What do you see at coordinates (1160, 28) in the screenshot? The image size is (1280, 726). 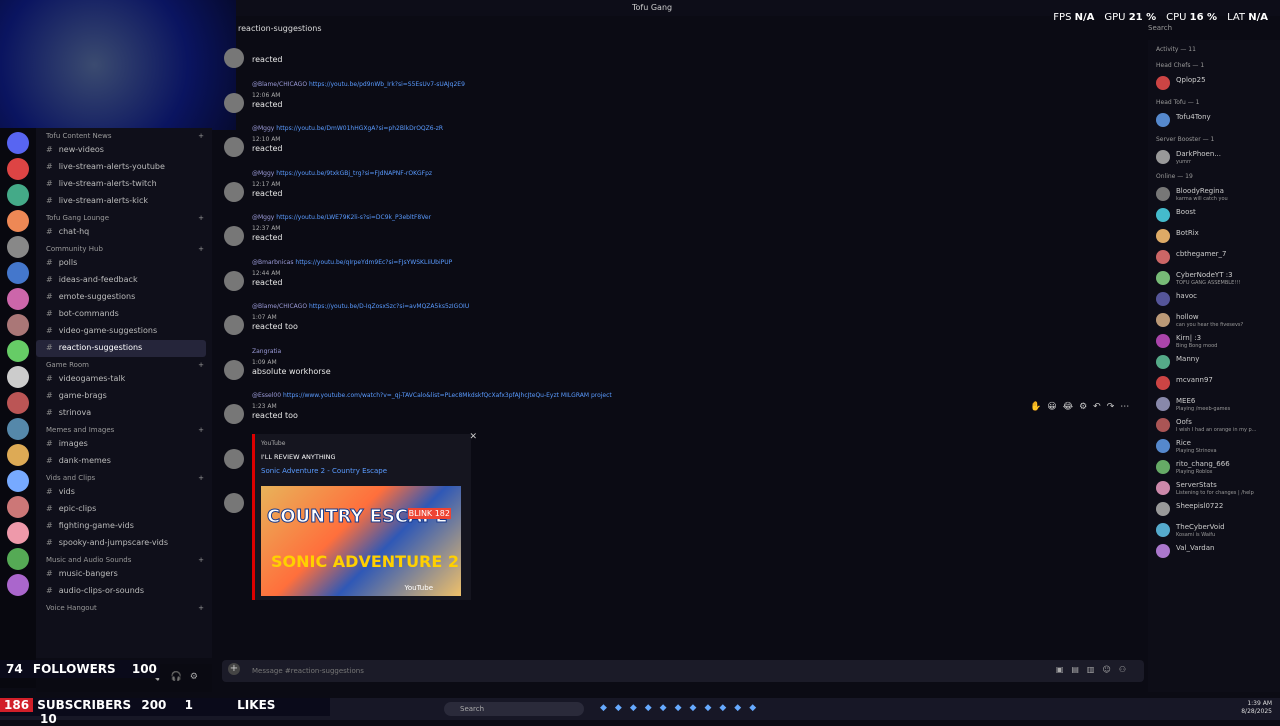 I see `search-input: Search` at bounding box center [1160, 28].